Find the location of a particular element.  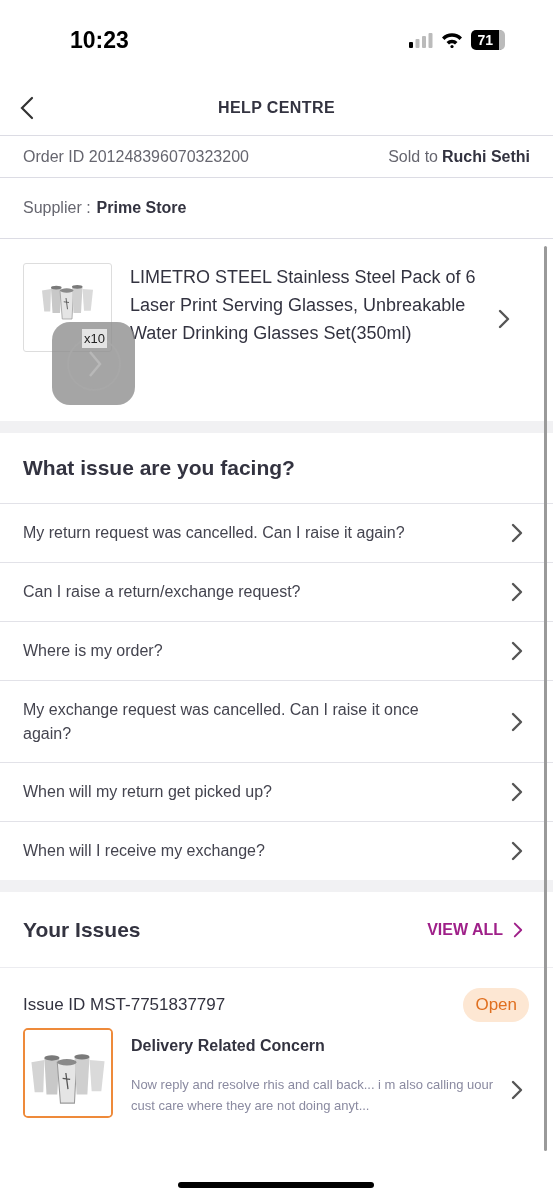

back-button is located at coordinates (27, 108).